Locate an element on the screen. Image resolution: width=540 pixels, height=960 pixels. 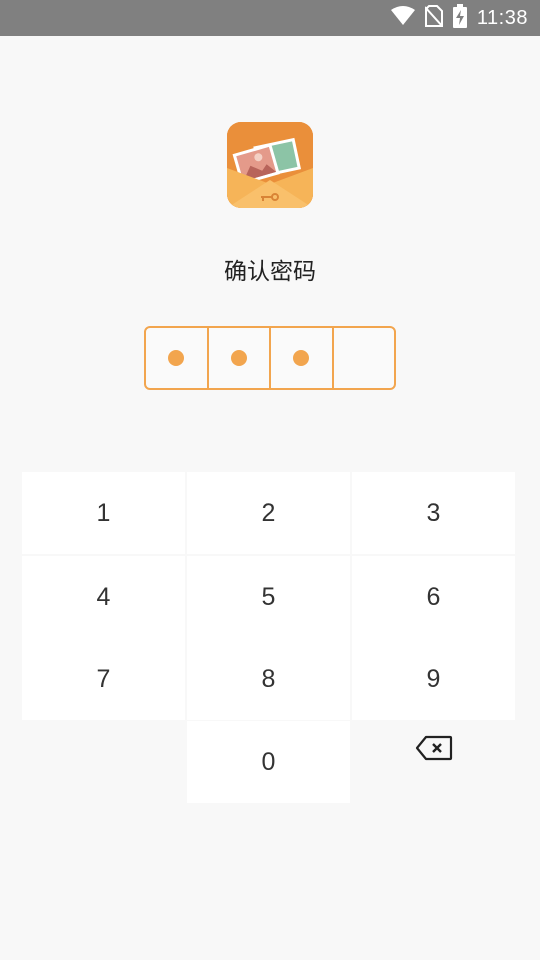
wifi-icon is located at coordinates (402, 18).